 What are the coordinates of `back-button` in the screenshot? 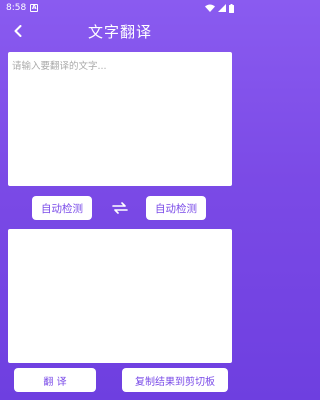 It's located at (18, 31).